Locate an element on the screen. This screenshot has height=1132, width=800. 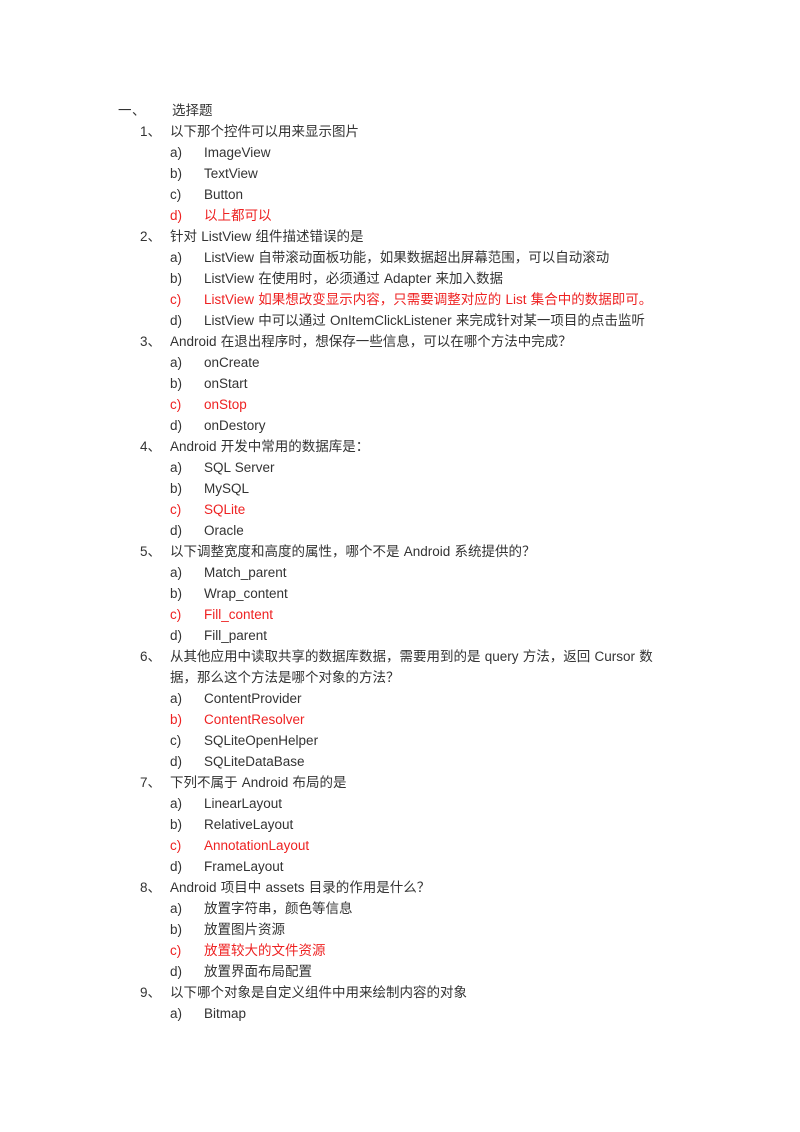
option-text: 放置界面布局配置 is located at coordinates (258, 971).